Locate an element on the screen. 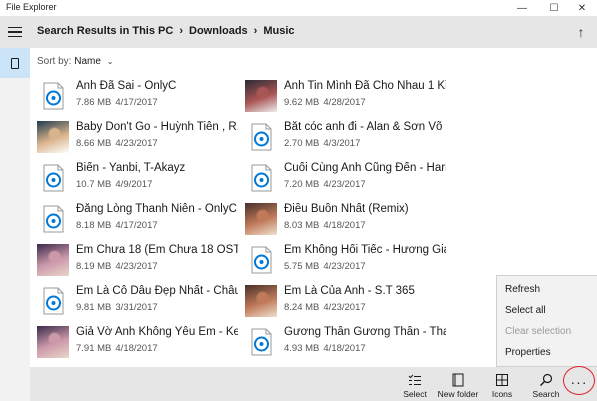 The image size is (597, 401). file-size: 7.20 MB is located at coordinates (302, 184).